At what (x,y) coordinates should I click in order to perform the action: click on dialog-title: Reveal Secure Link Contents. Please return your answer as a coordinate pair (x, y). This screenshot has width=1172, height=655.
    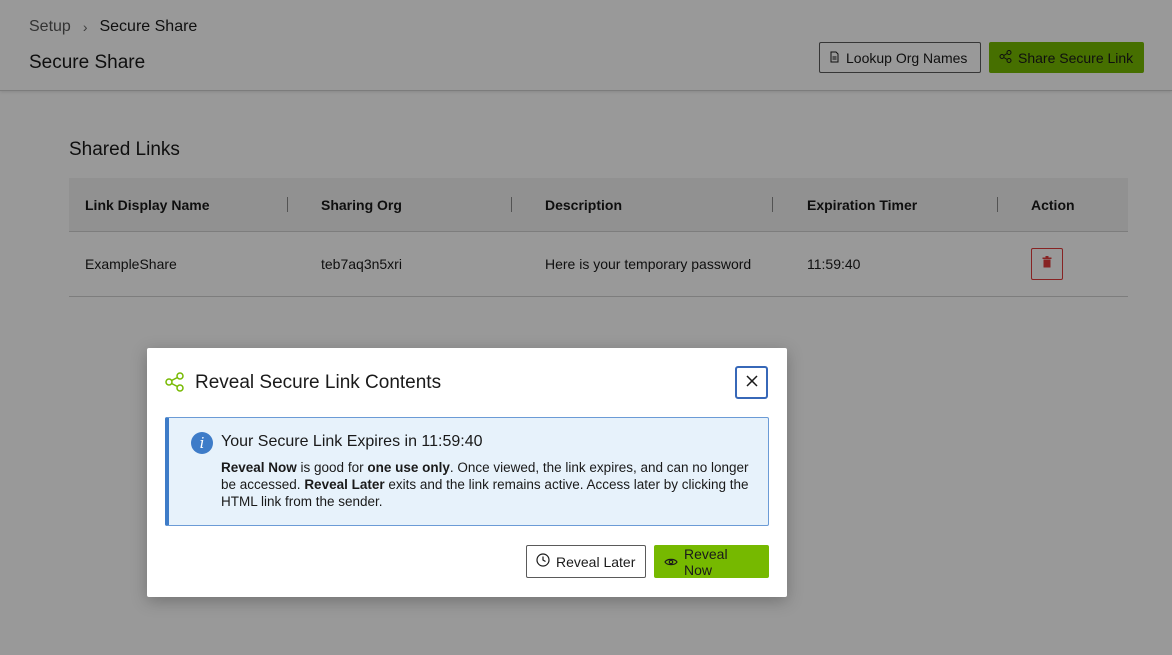
    Looking at the image, I should click on (318, 382).